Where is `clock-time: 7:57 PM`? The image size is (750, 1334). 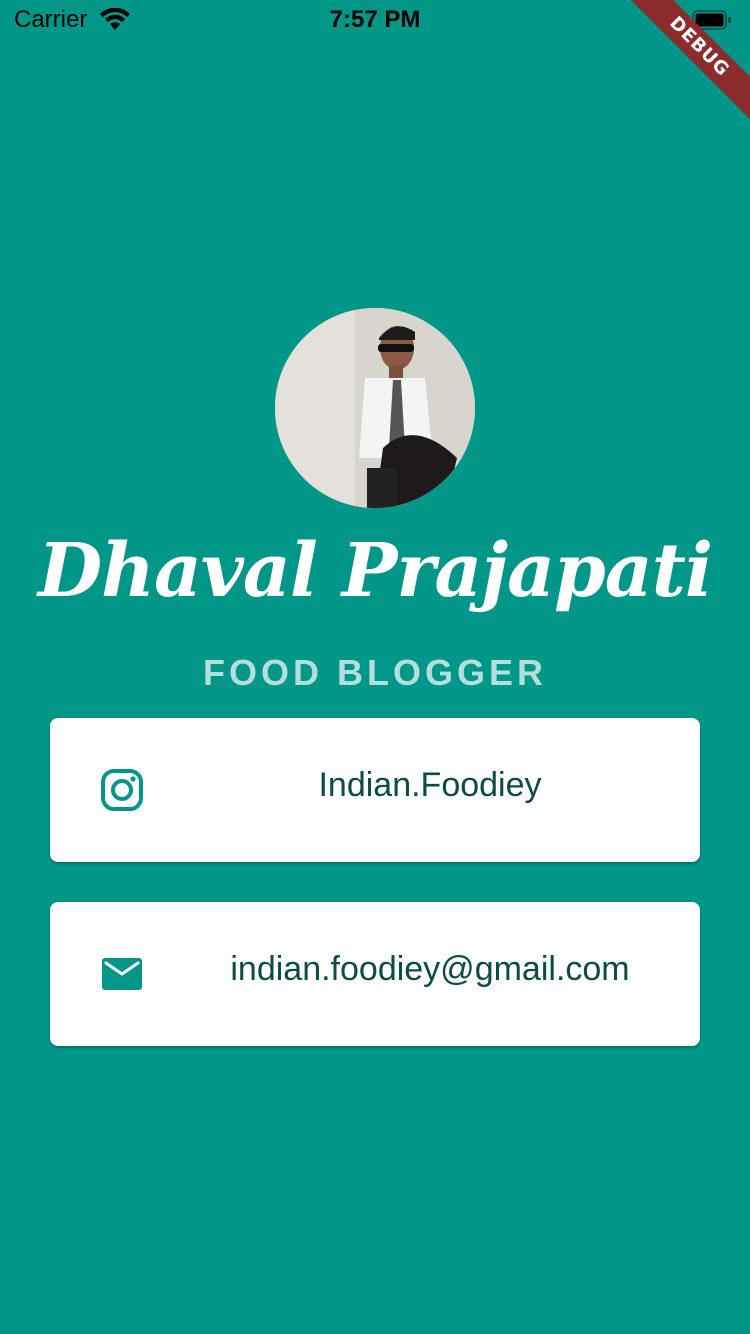
clock-time: 7:57 PM is located at coordinates (375, 19).